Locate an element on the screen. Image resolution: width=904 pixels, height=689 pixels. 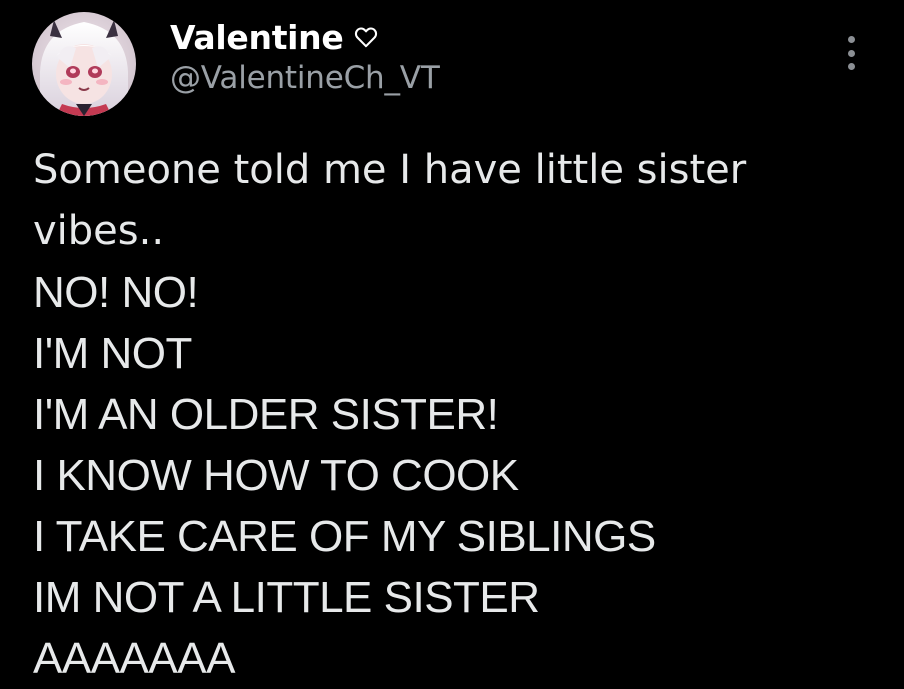
more-options-button is located at coordinates (851, 53).